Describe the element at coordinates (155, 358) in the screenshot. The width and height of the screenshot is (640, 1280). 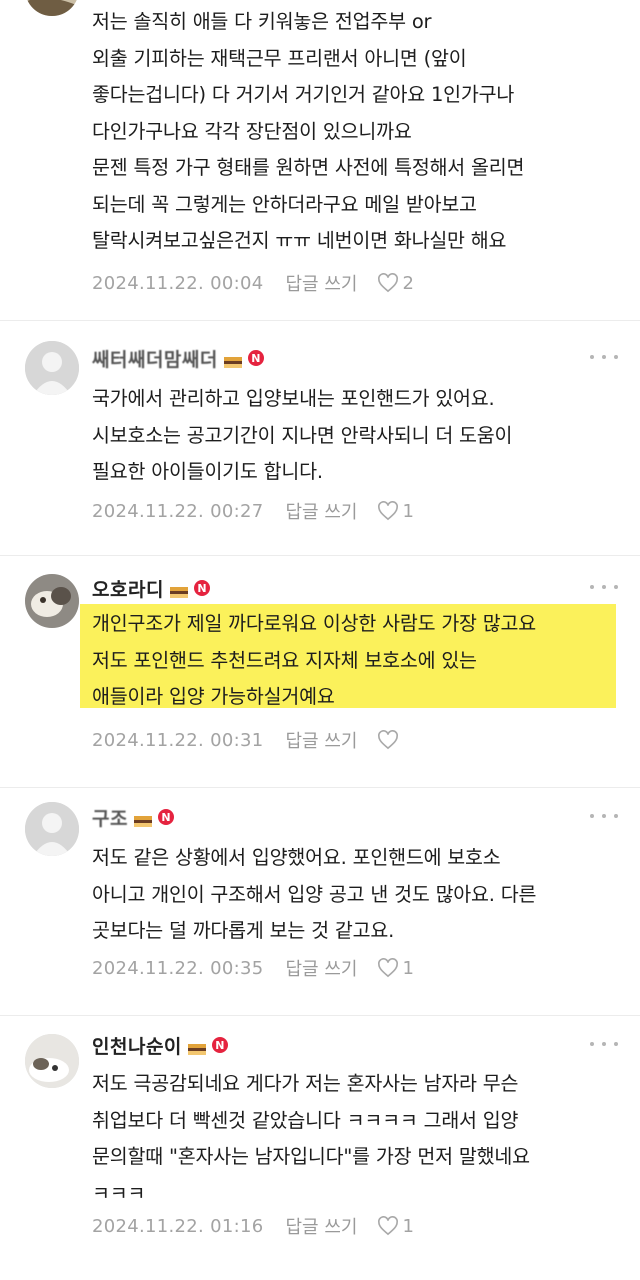
I see `author-nickname: 쌔터쌔더맘쌔더` at that location.